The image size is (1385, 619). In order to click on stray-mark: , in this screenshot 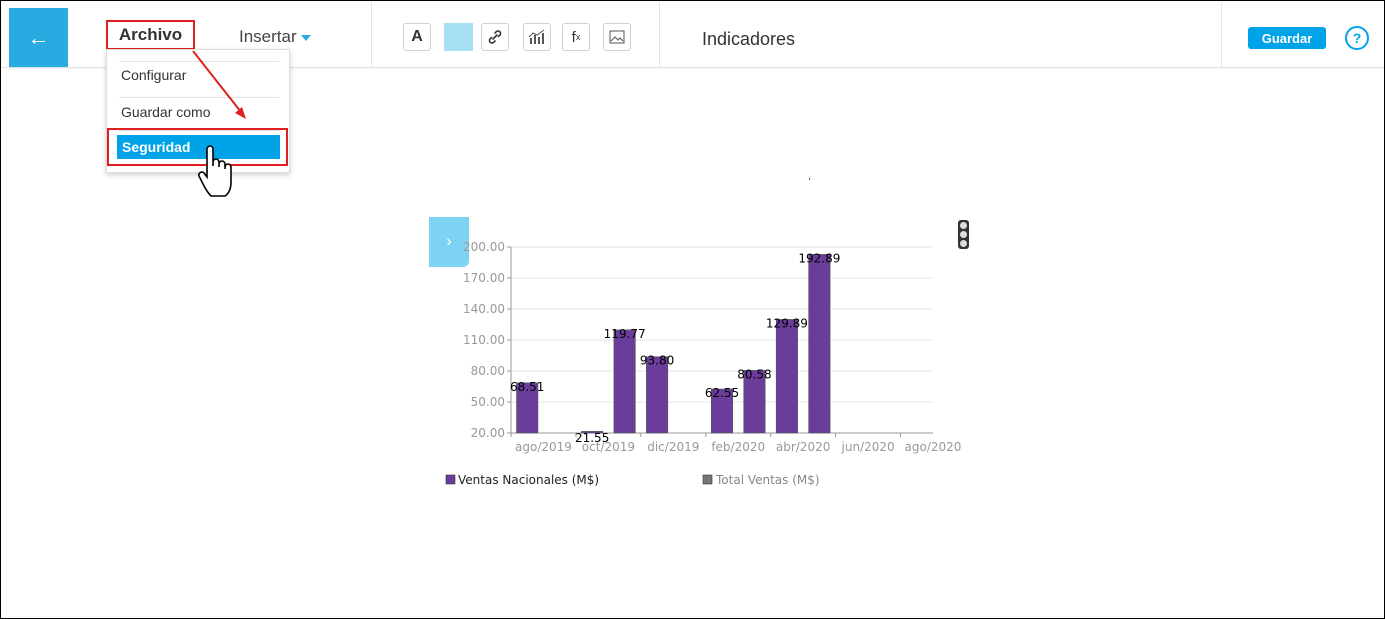, I will do `click(809, 176)`.